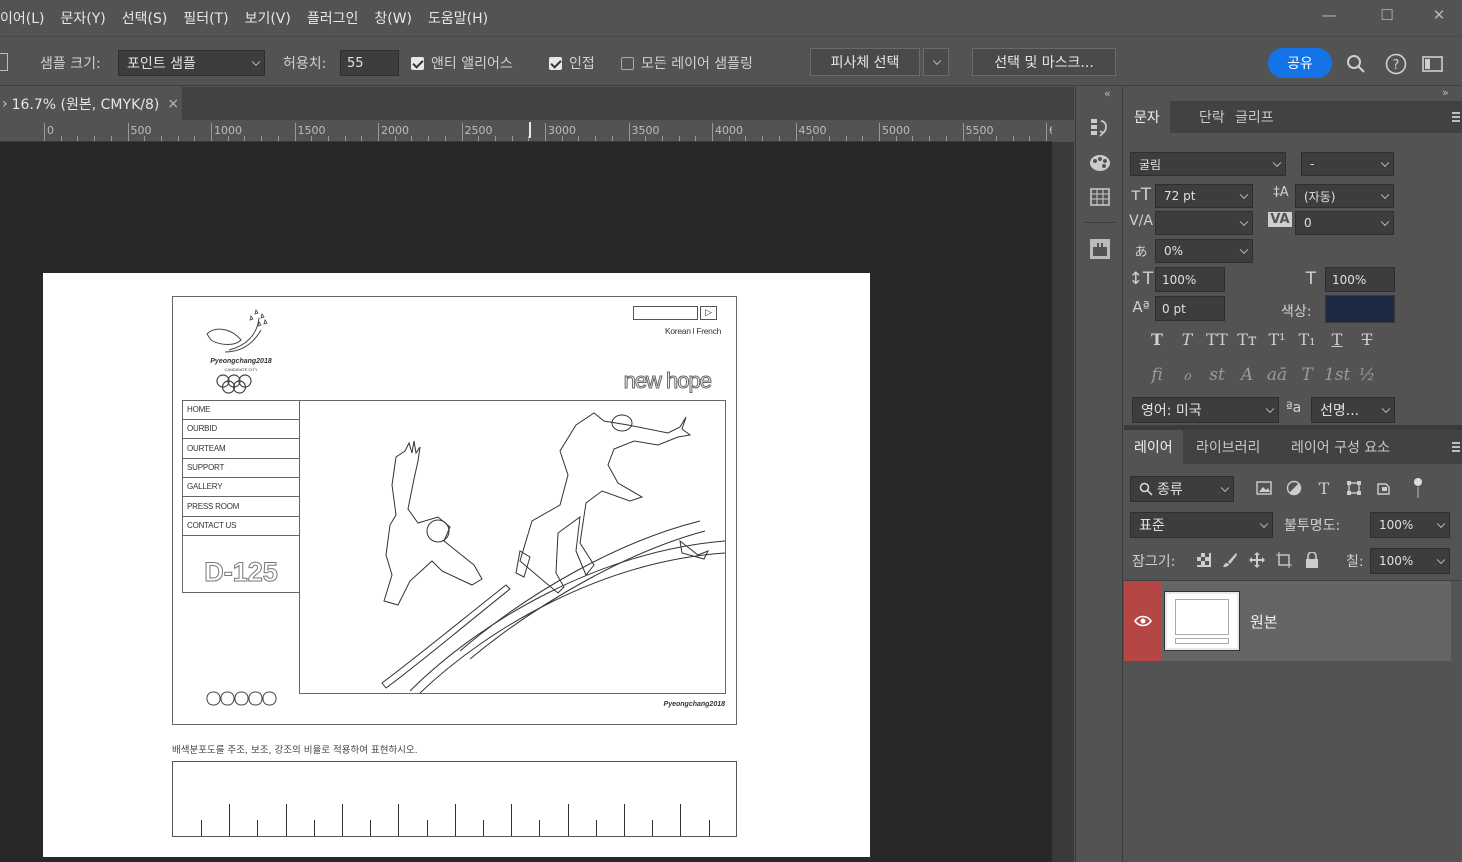 The width and height of the screenshot is (1462, 862). Describe the element at coordinates (1410, 525) in the screenshot. I see `opacity-field: 100%` at that location.